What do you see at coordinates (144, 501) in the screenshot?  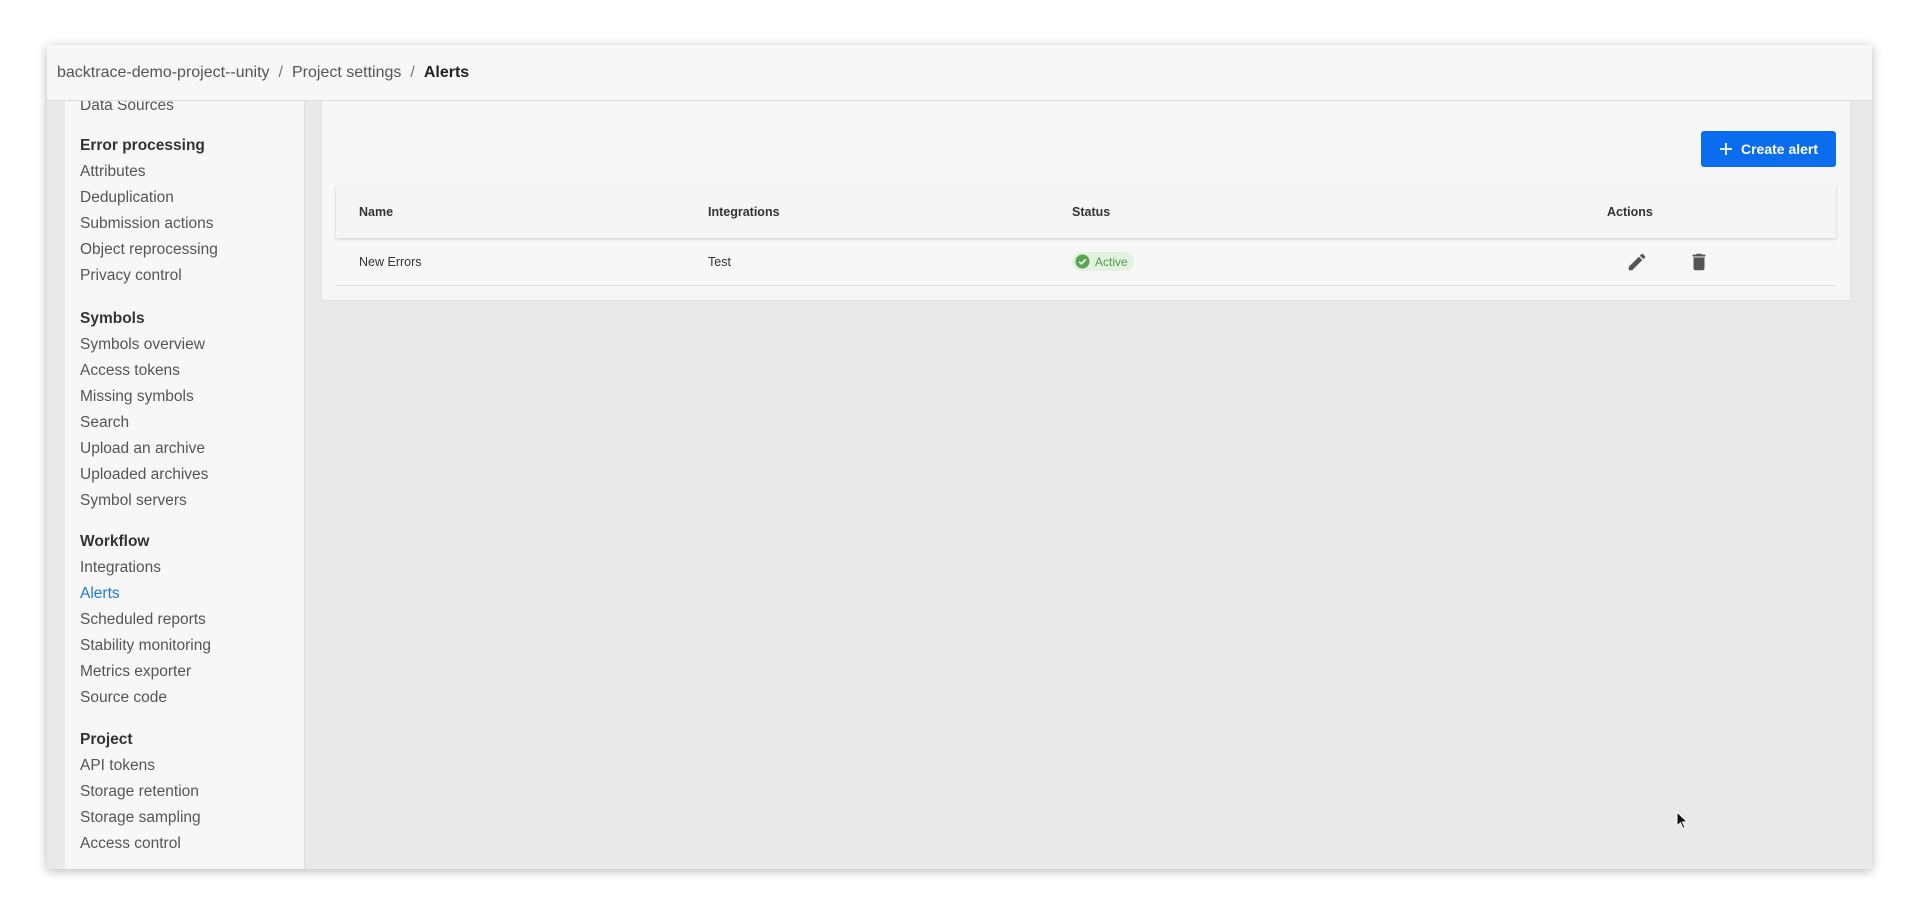 I see `sidebar-item-symbol-servers: Symbol servers` at bounding box center [144, 501].